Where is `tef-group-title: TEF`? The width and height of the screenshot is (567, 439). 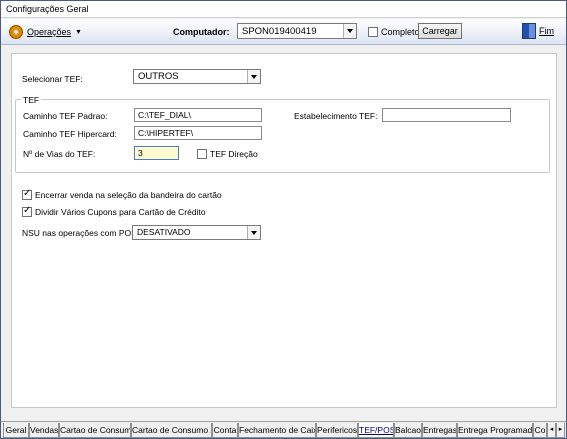 tef-group-title: TEF is located at coordinates (31, 100).